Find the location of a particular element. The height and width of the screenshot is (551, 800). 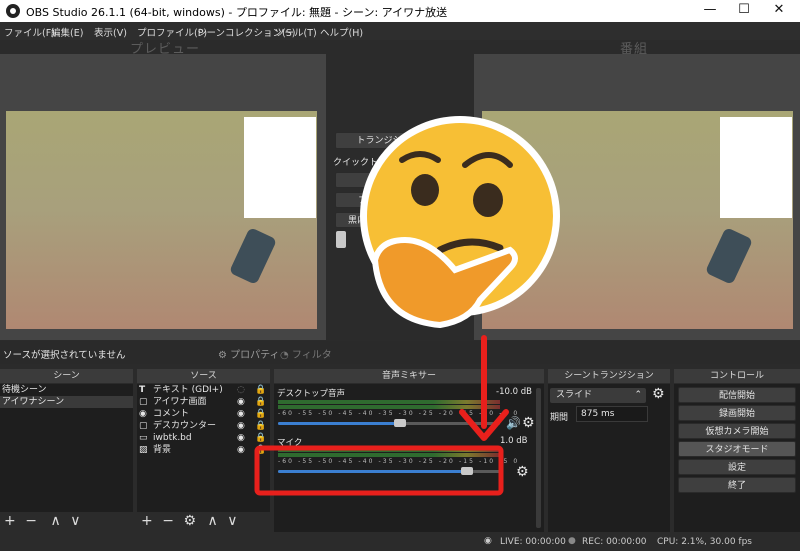

thinking-face-icon is located at coordinates (460, 222).